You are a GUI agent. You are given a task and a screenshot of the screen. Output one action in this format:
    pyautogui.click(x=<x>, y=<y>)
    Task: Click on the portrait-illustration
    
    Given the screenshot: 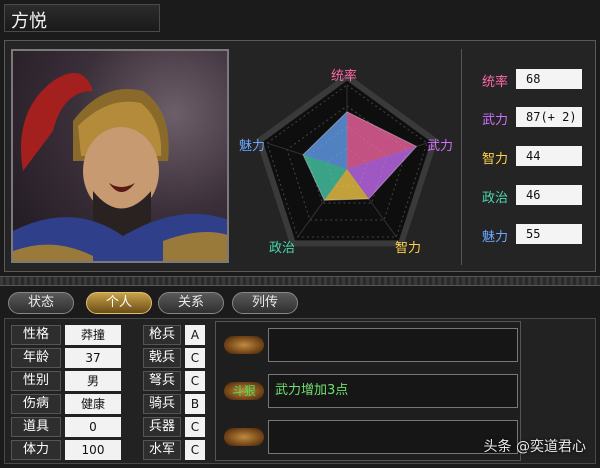 What is the action you would take?
    pyautogui.click(x=120, y=167)
    